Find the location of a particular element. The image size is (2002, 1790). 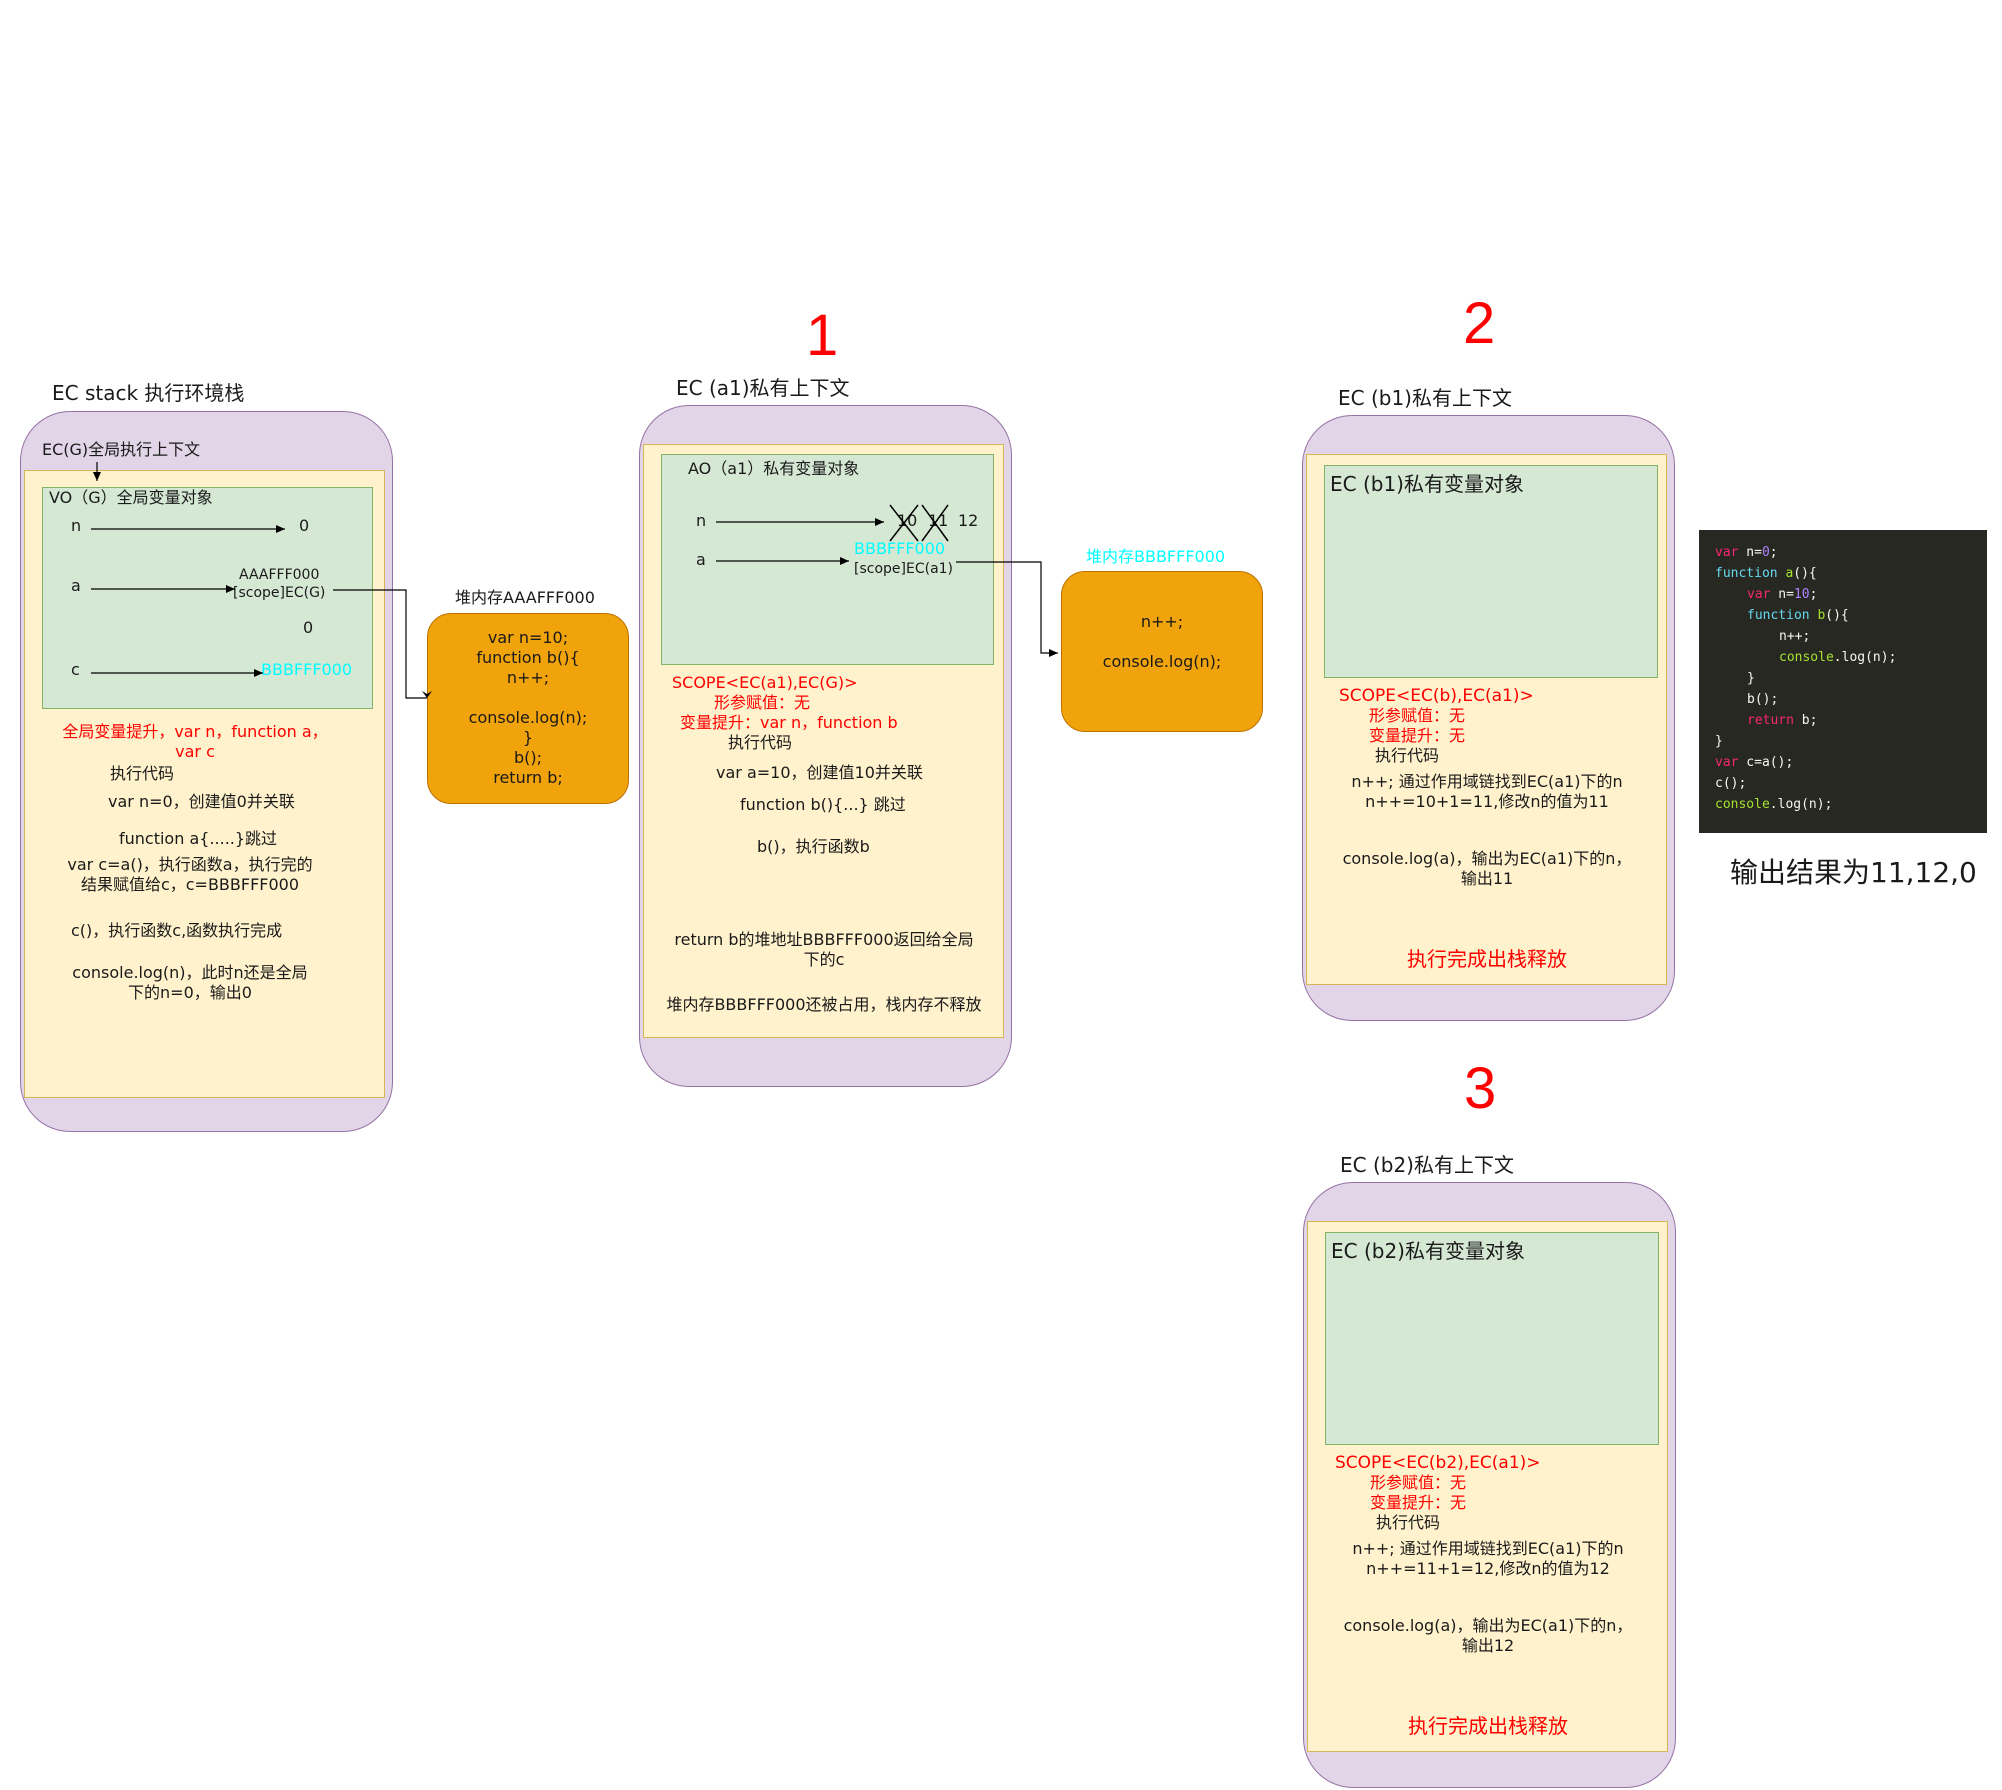

connector-a1-to-heap-bbb is located at coordinates (1007, 609).